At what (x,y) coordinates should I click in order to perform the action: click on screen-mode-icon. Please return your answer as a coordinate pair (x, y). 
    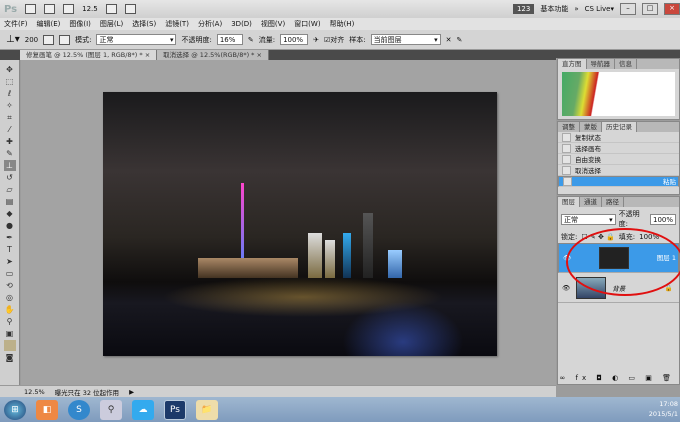
    Looking at the image, I should click on (130, 9).